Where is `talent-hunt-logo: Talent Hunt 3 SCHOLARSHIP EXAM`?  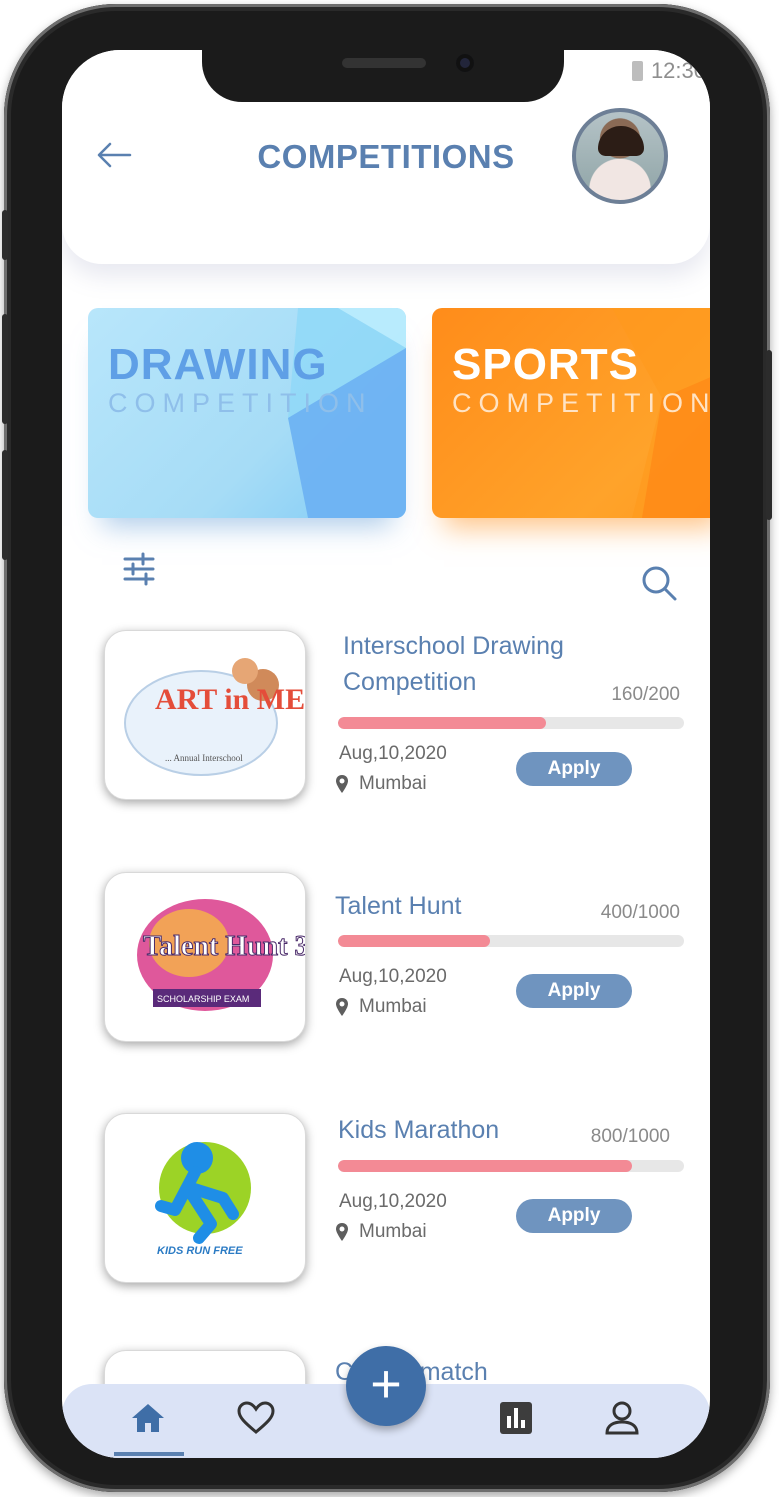
talent-hunt-logo: Talent Hunt 3 SCHOLARSHIP EXAM is located at coordinates (221, 955).